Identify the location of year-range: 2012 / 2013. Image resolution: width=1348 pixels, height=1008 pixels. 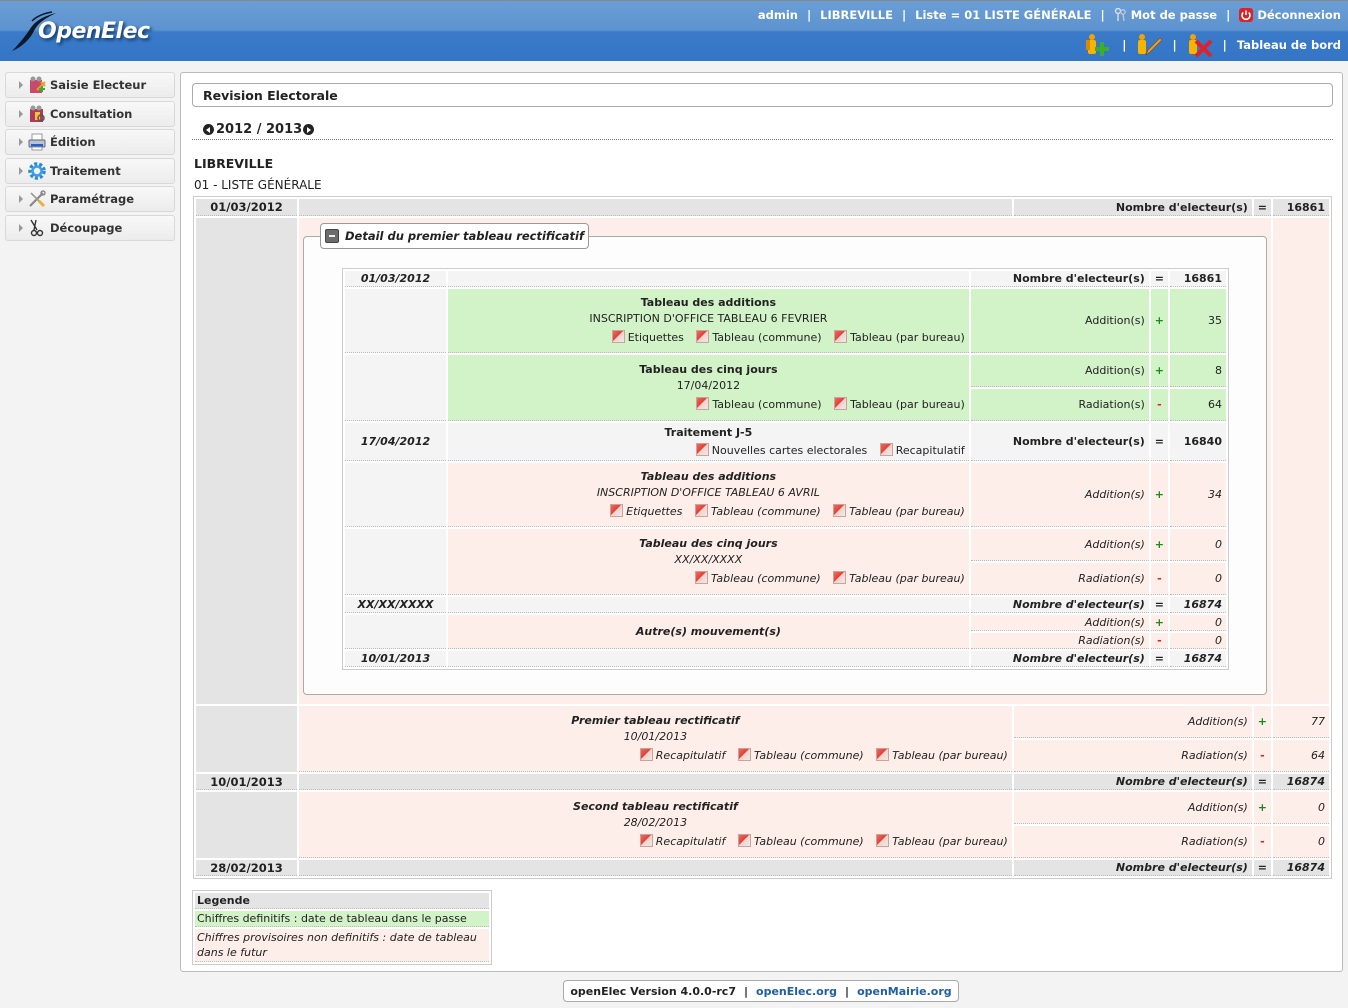
(259, 129).